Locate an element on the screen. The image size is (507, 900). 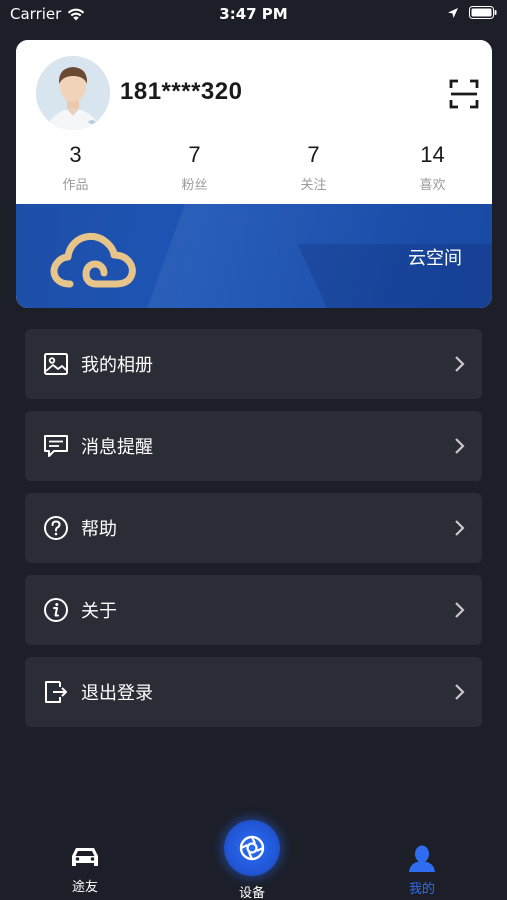
cloud-icon is located at coordinates (93, 260).